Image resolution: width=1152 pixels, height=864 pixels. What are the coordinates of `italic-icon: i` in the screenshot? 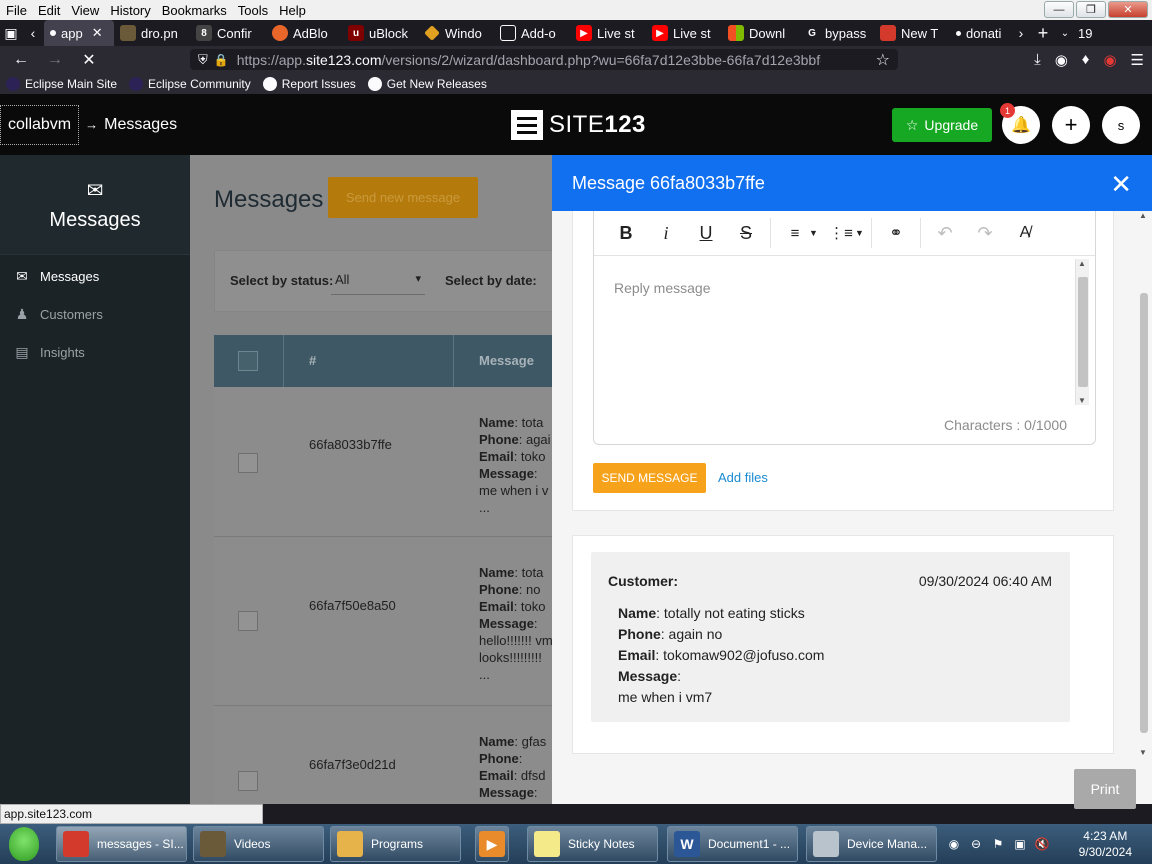 It's located at (666, 233).